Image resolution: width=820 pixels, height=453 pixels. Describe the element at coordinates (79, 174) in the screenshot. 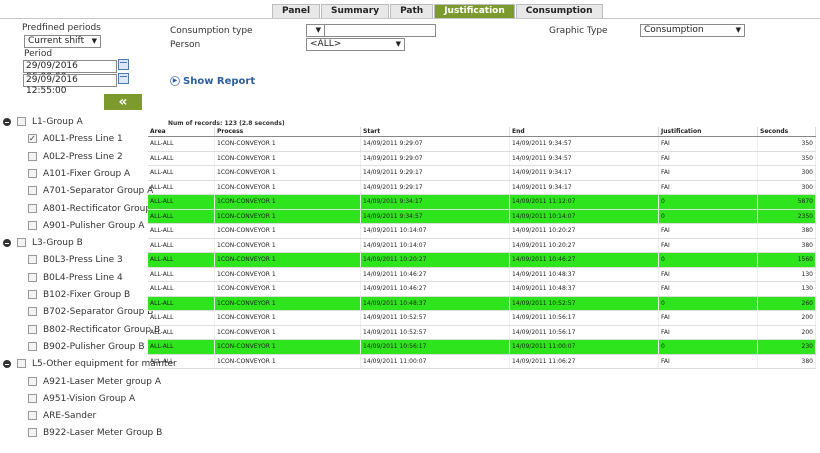

I see `tree-item: A101-Fixer Group A` at that location.